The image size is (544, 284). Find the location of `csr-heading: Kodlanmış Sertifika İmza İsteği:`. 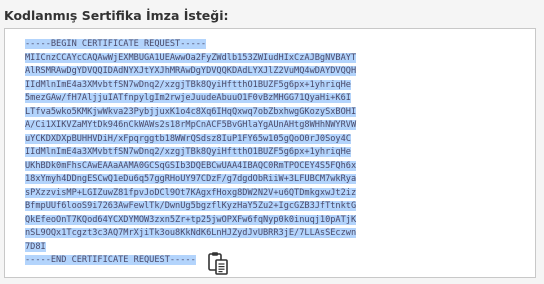

csr-heading: Kodlanmış Sertifika İmza İsteği: is located at coordinates (116, 15).